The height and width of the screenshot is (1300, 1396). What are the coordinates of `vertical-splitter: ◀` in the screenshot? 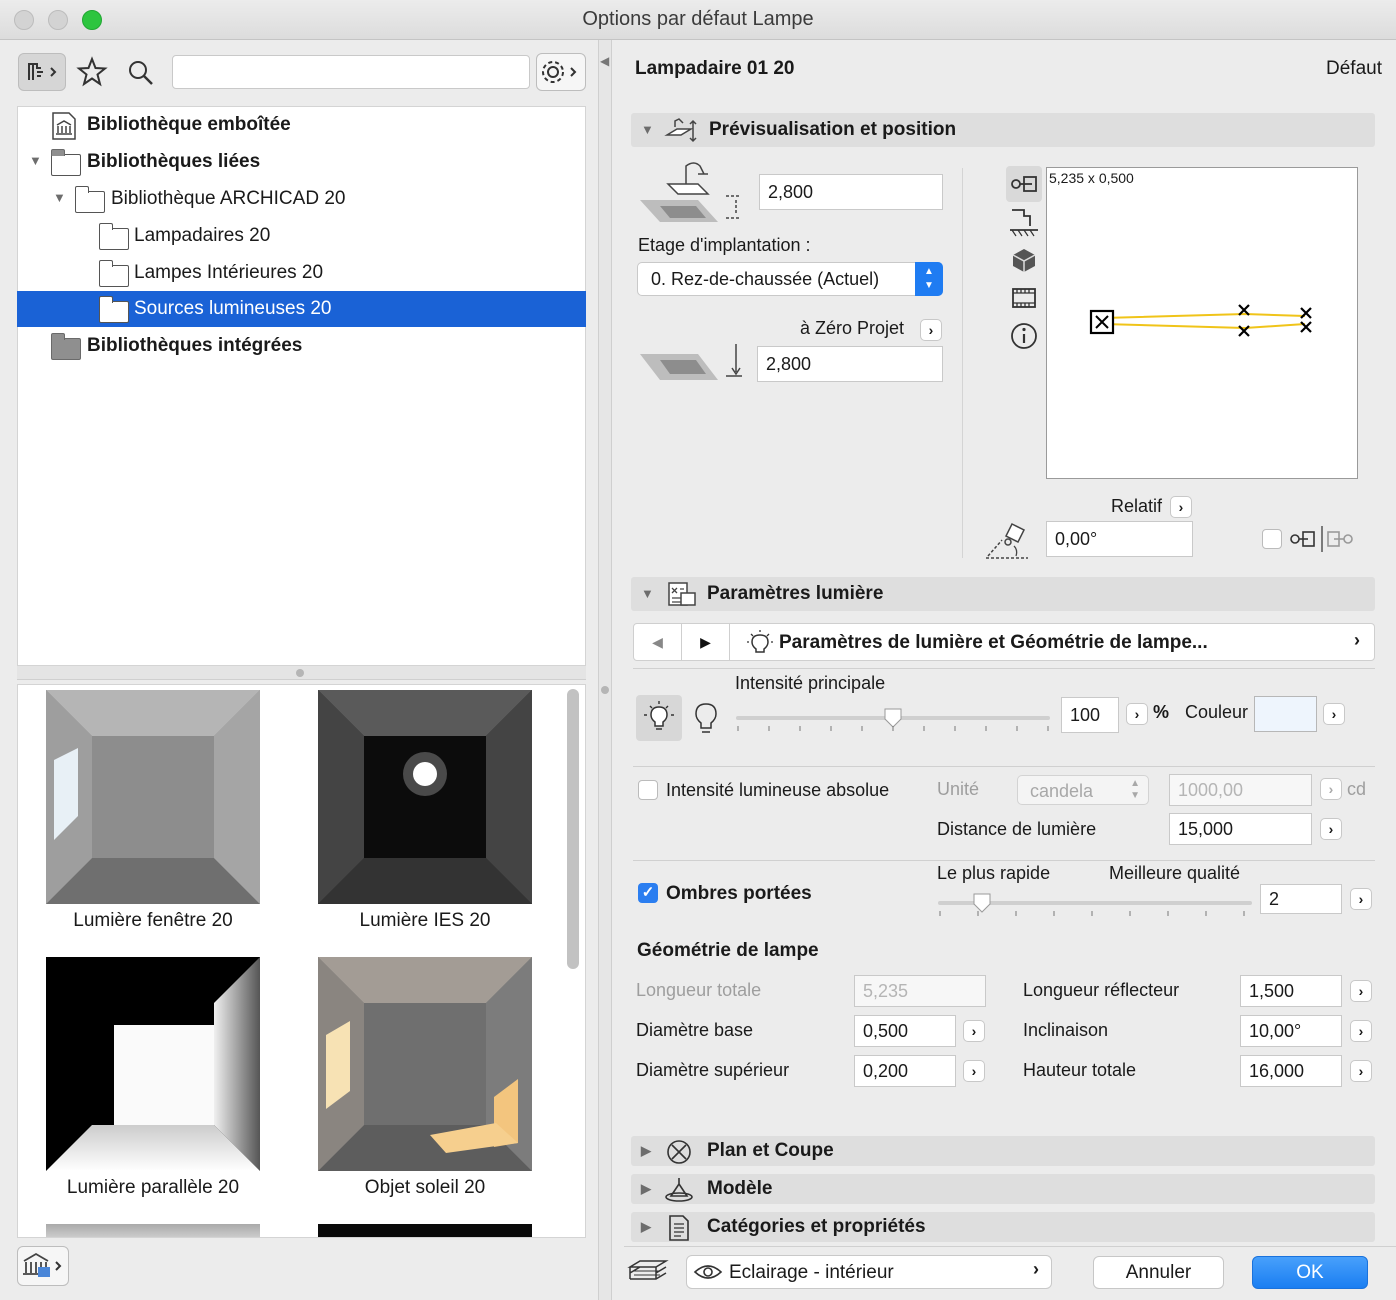 It's located at (605, 670).